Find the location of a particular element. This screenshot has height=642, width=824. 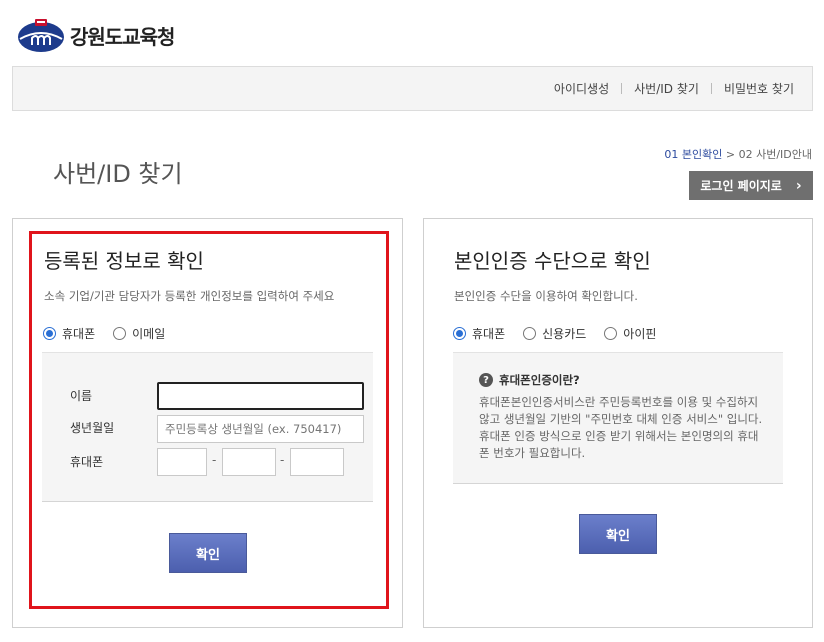

step-next: 02 사번/ID안내 is located at coordinates (775, 154).